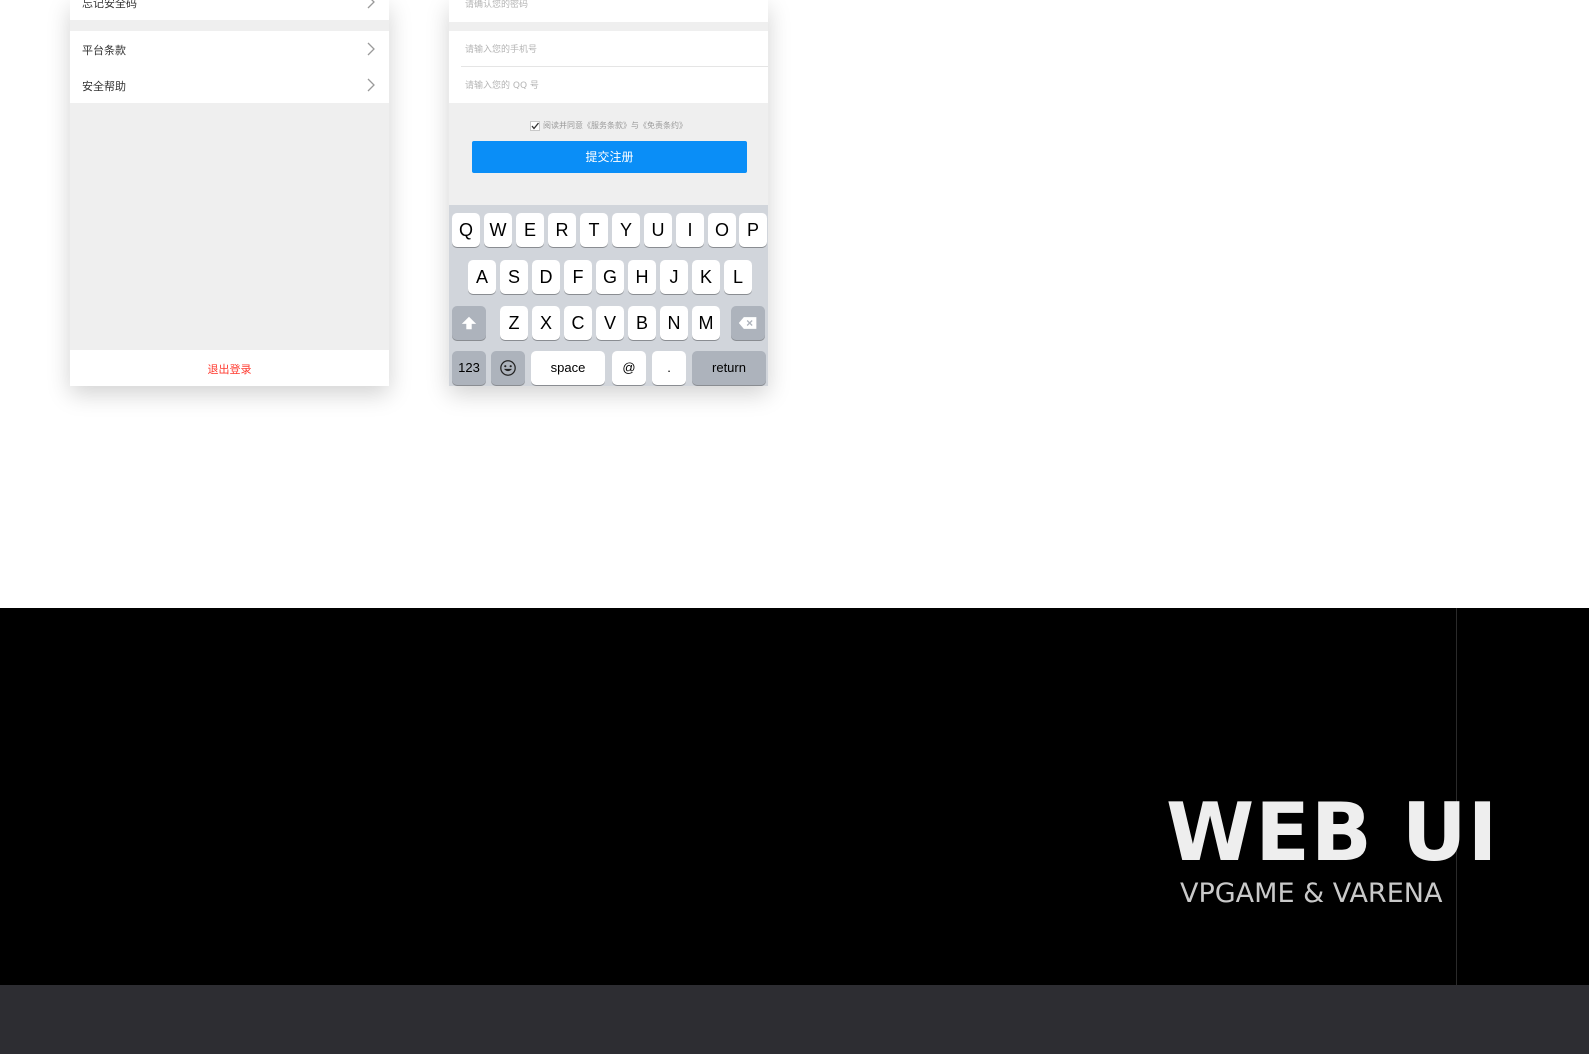  I want to click on key-z: Z, so click(514, 323).